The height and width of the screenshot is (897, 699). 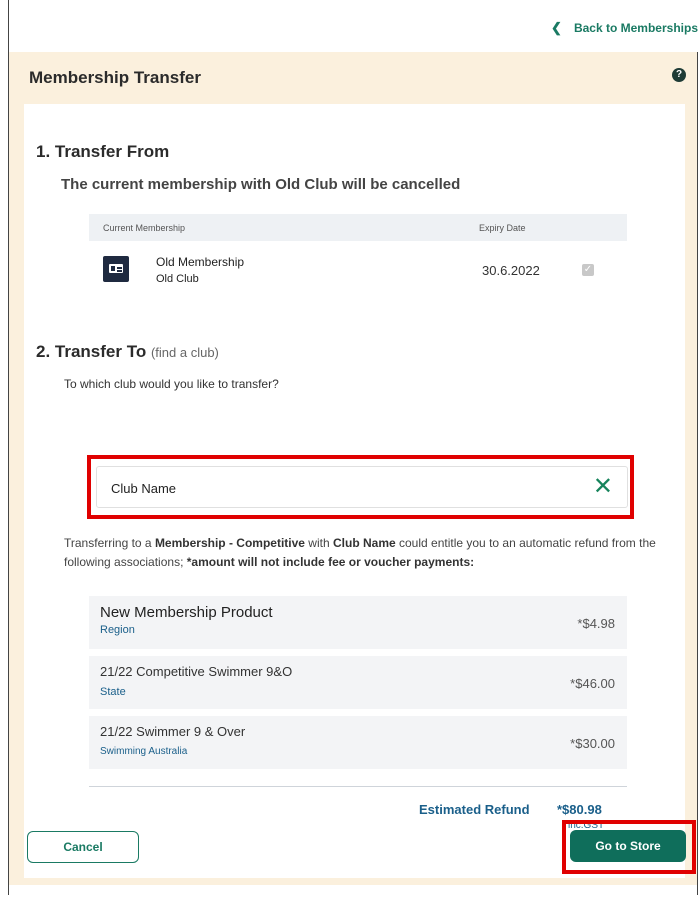 What do you see at coordinates (635, 28) in the screenshot?
I see `back-link-label: Back to Memberships` at bounding box center [635, 28].